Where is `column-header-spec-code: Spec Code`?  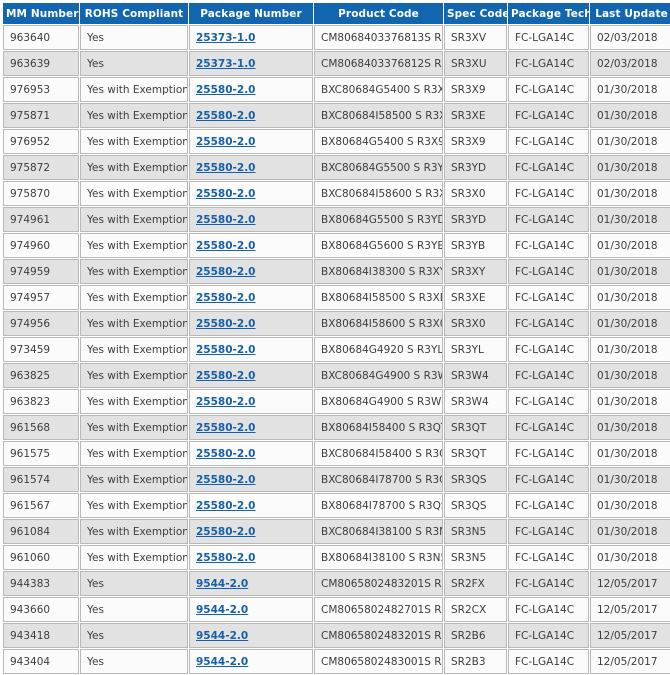
column-header-spec-code: Spec Code is located at coordinates (475, 13).